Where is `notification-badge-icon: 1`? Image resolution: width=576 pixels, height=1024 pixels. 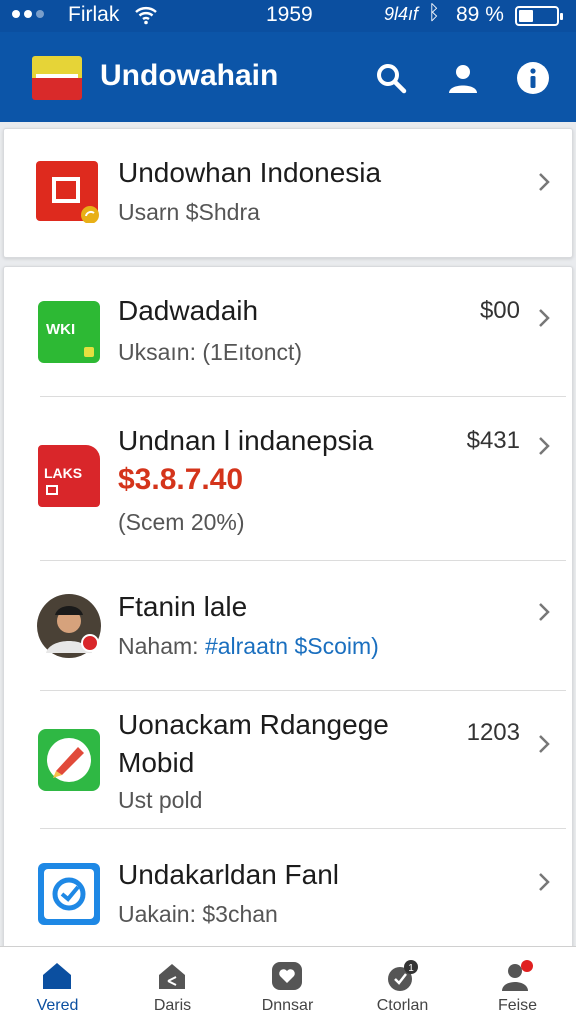 notification-badge-icon: 1 is located at coordinates (403, 975).